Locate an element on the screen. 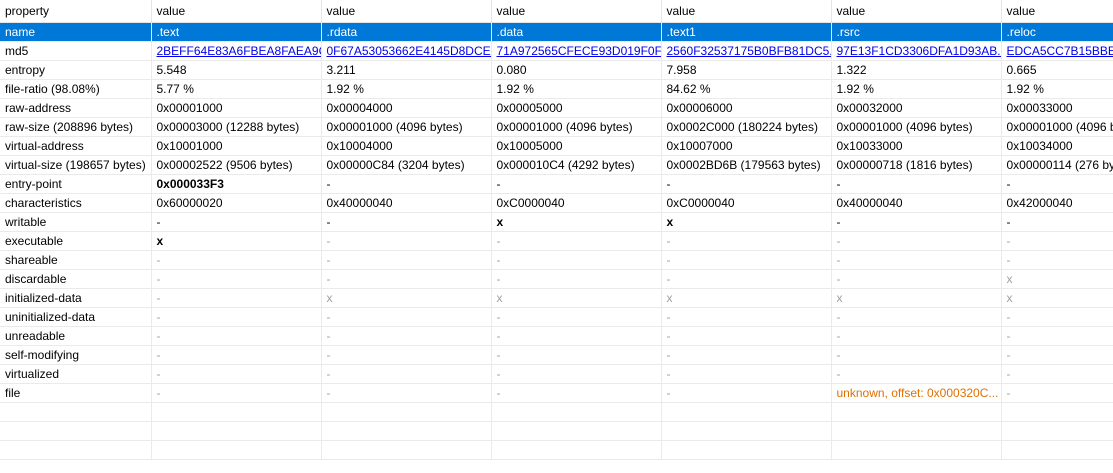  table-row: uninitialized-data - - - - - - is located at coordinates (556, 317).